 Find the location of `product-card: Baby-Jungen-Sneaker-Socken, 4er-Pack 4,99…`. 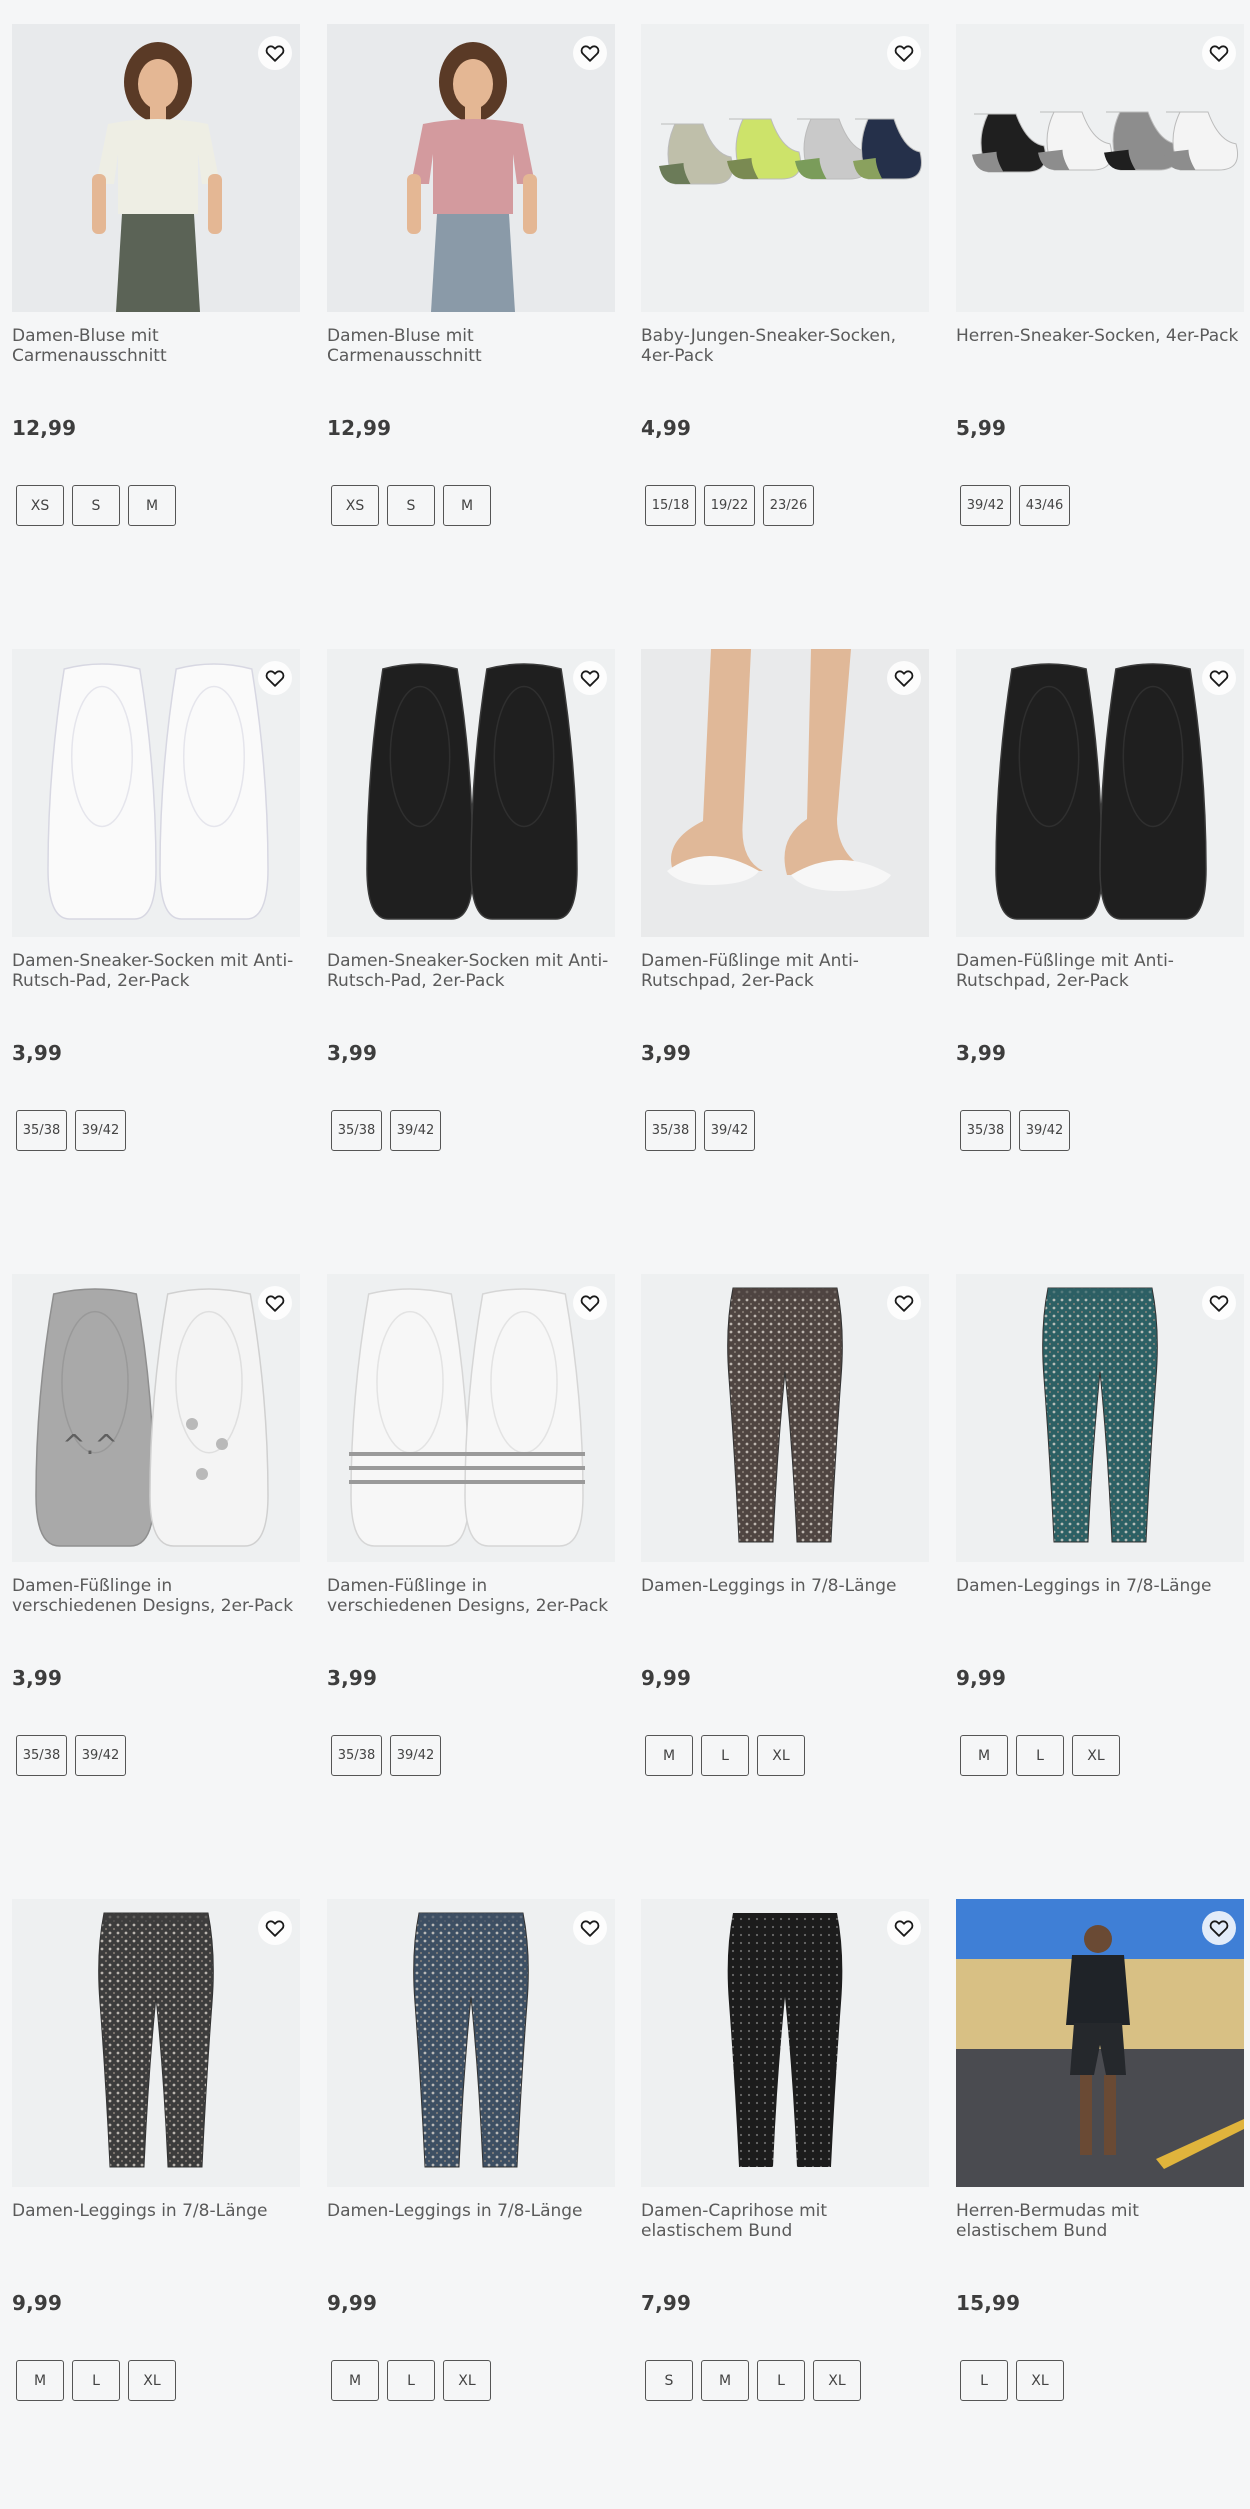

product-card: Baby-Jungen-Sneaker-Socken, 4er-Pack 4,99… is located at coordinates (785, 314).